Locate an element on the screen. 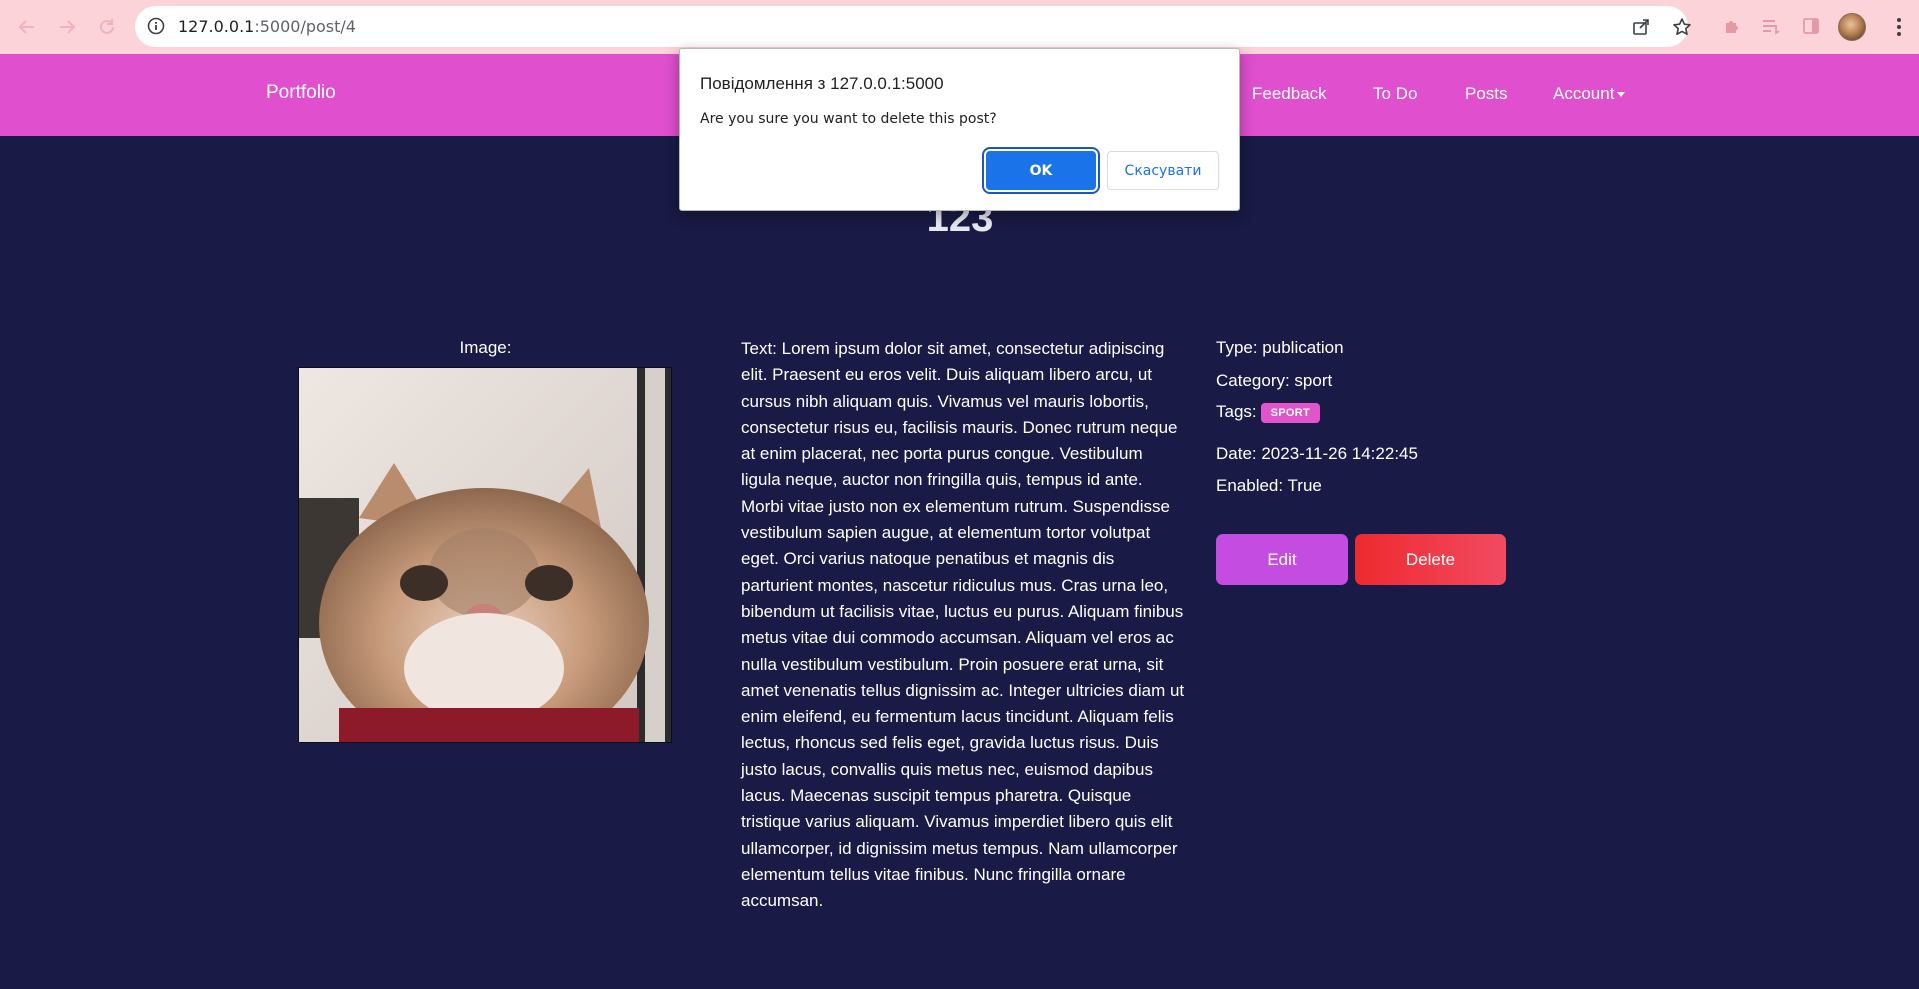 The width and height of the screenshot is (1919, 989). reading-list-icon is located at coordinates (1771, 26).